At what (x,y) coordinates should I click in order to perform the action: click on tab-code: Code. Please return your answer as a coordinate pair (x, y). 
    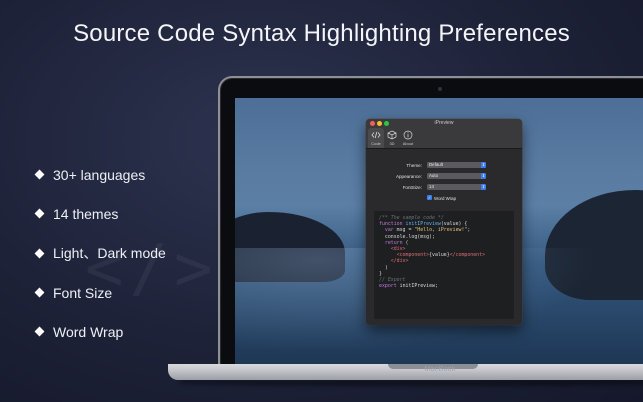
    Looking at the image, I should click on (376, 138).